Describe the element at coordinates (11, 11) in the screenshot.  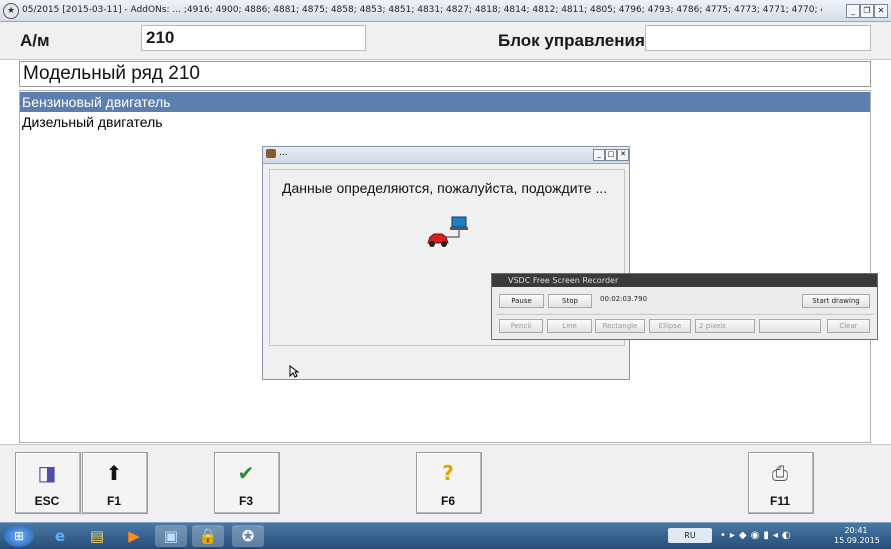
I see `app-logo-icon: ★` at that location.